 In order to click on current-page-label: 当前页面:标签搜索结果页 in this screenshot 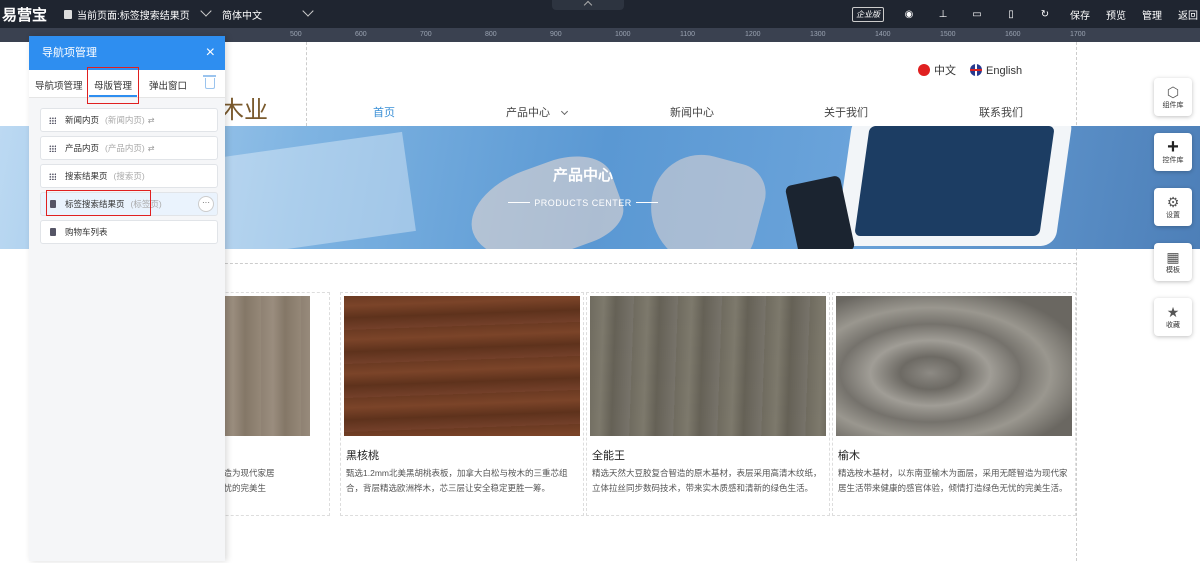, I will do `click(133, 16)`.